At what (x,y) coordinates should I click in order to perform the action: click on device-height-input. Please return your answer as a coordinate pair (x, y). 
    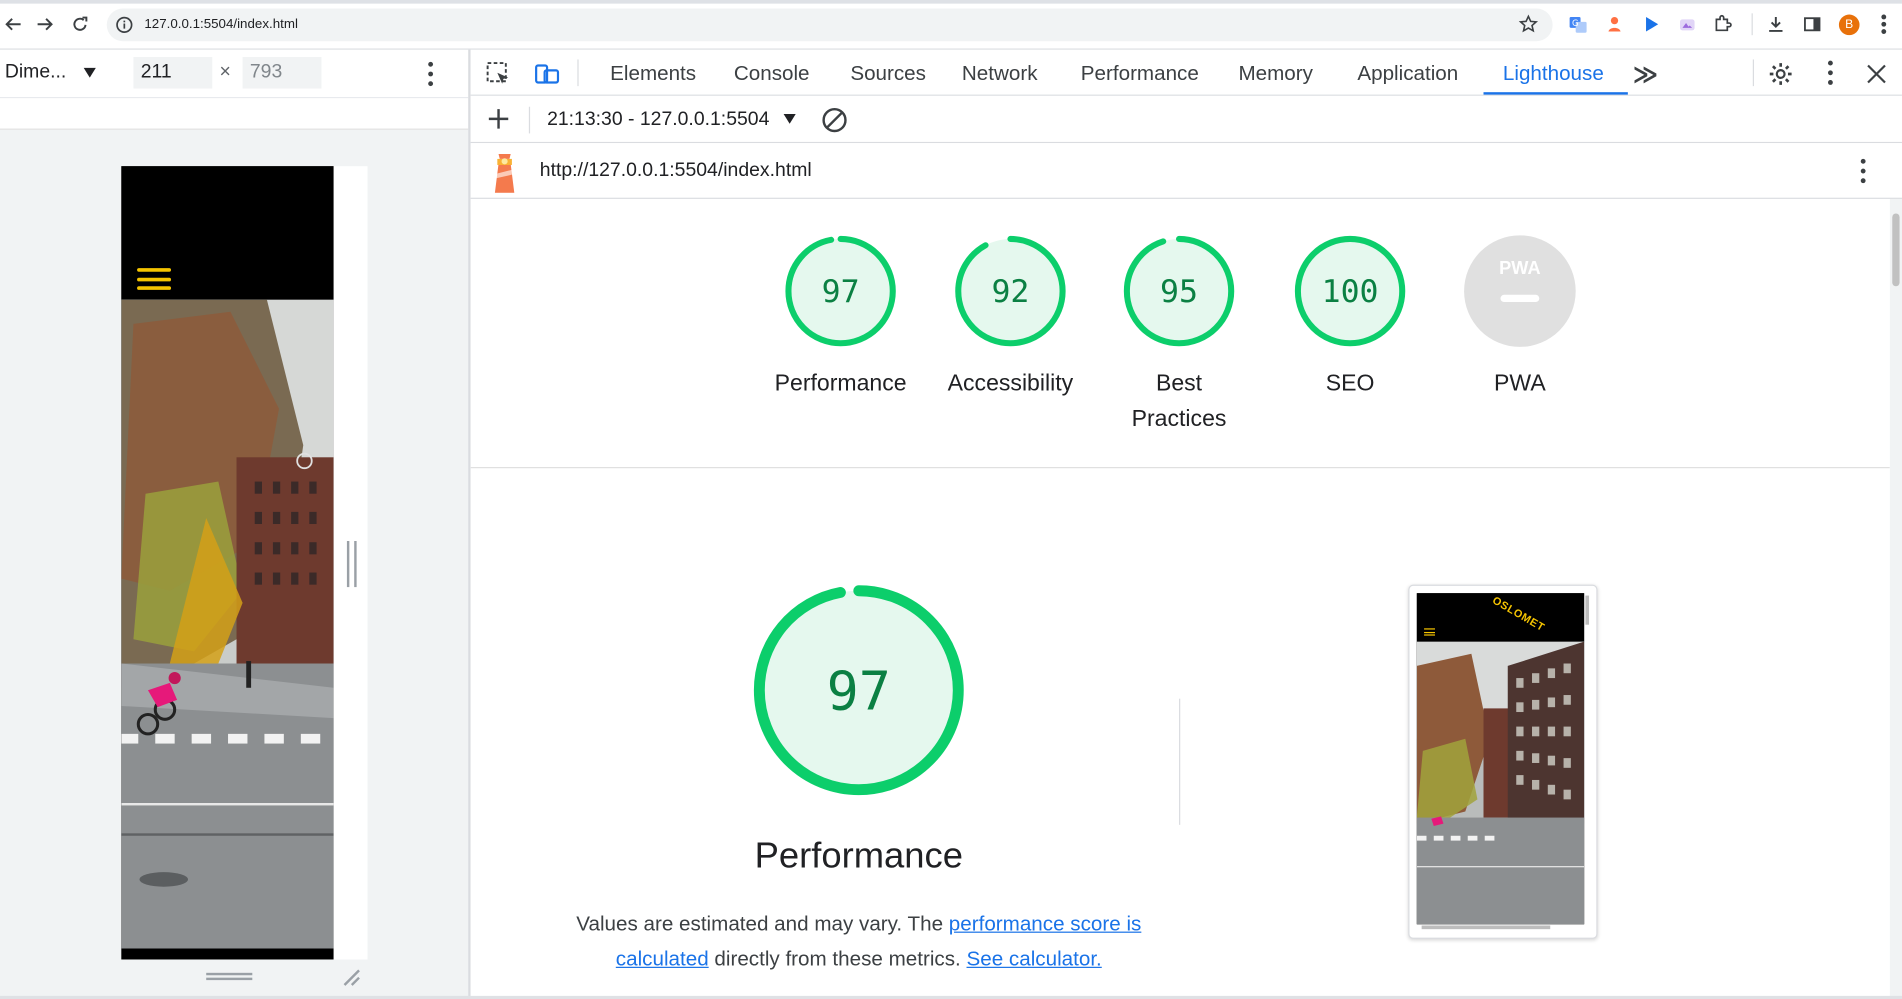
    Looking at the image, I should click on (282, 73).